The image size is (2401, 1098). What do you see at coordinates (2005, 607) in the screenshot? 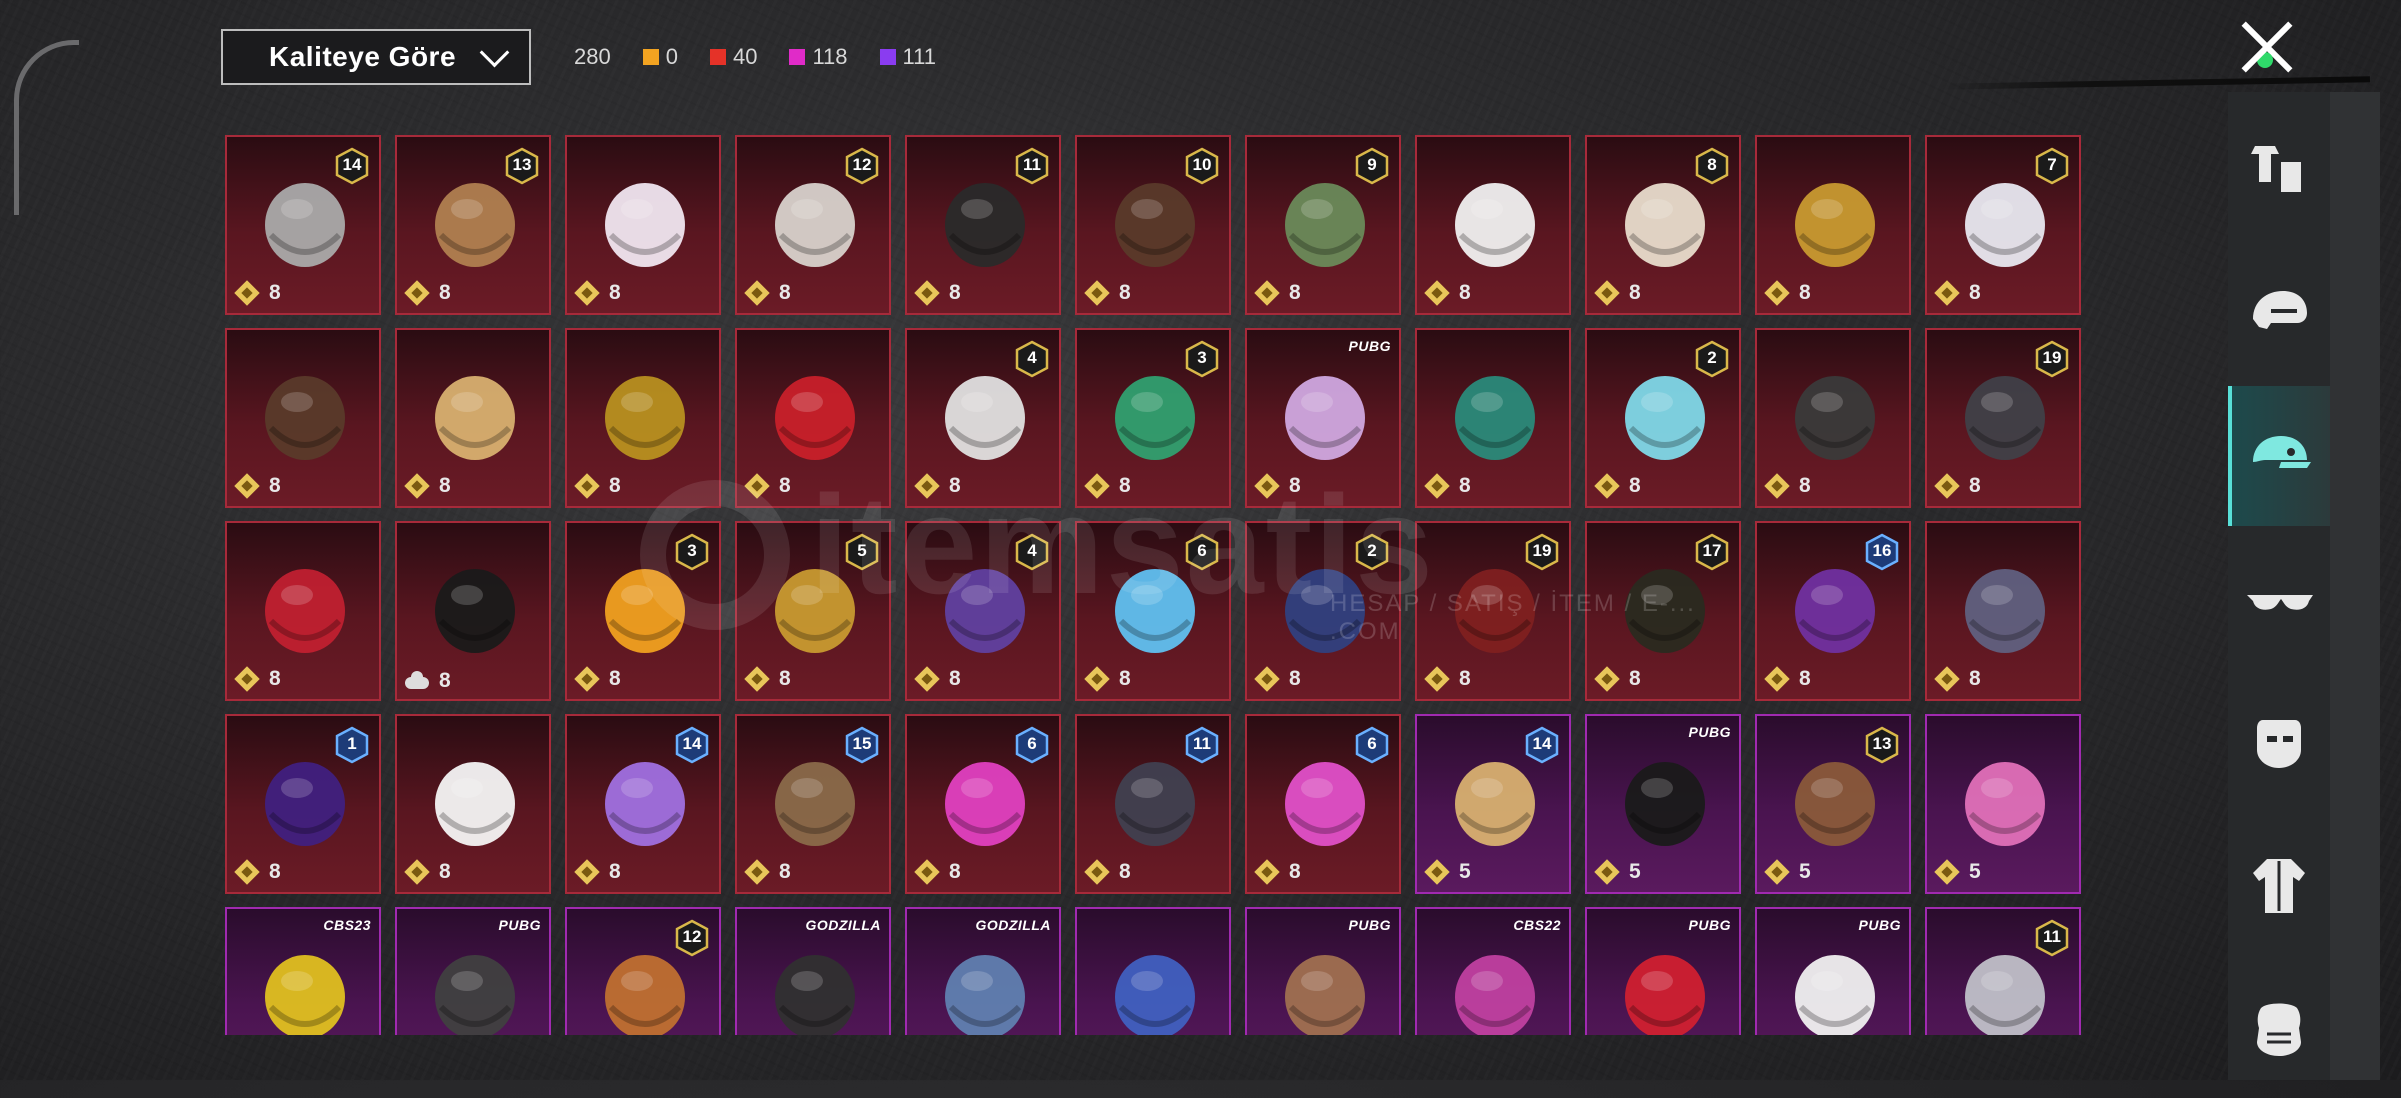
I see `steel-visor-helmet-icon` at bounding box center [2005, 607].